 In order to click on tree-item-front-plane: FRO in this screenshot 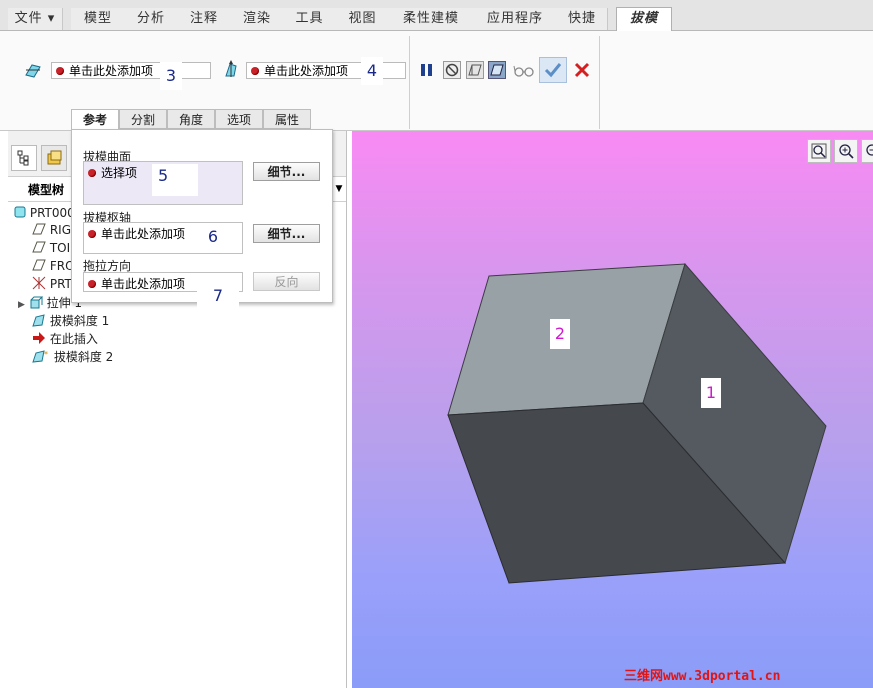, I will do `click(53, 266)`.